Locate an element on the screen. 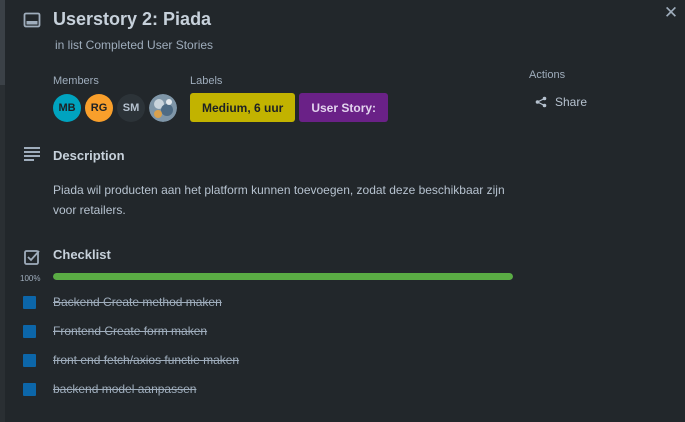 The width and height of the screenshot is (685, 422). share-icon is located at coordinates (541, 102).